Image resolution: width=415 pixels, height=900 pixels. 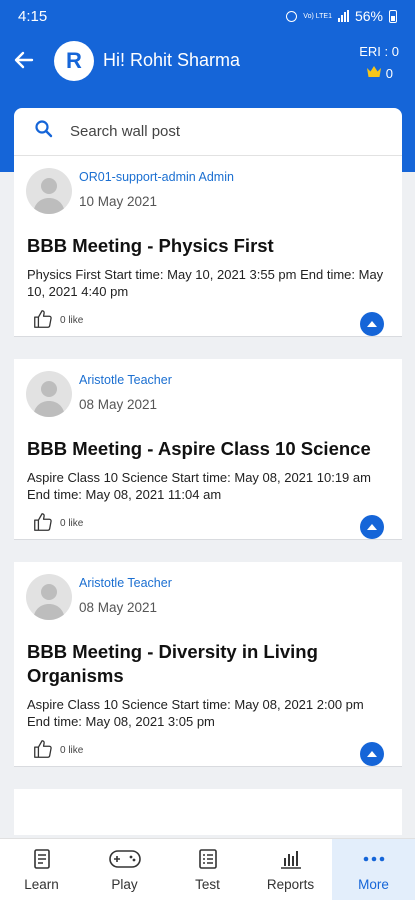 I want to click on nav-label: Play, so click(x=124, y=884).